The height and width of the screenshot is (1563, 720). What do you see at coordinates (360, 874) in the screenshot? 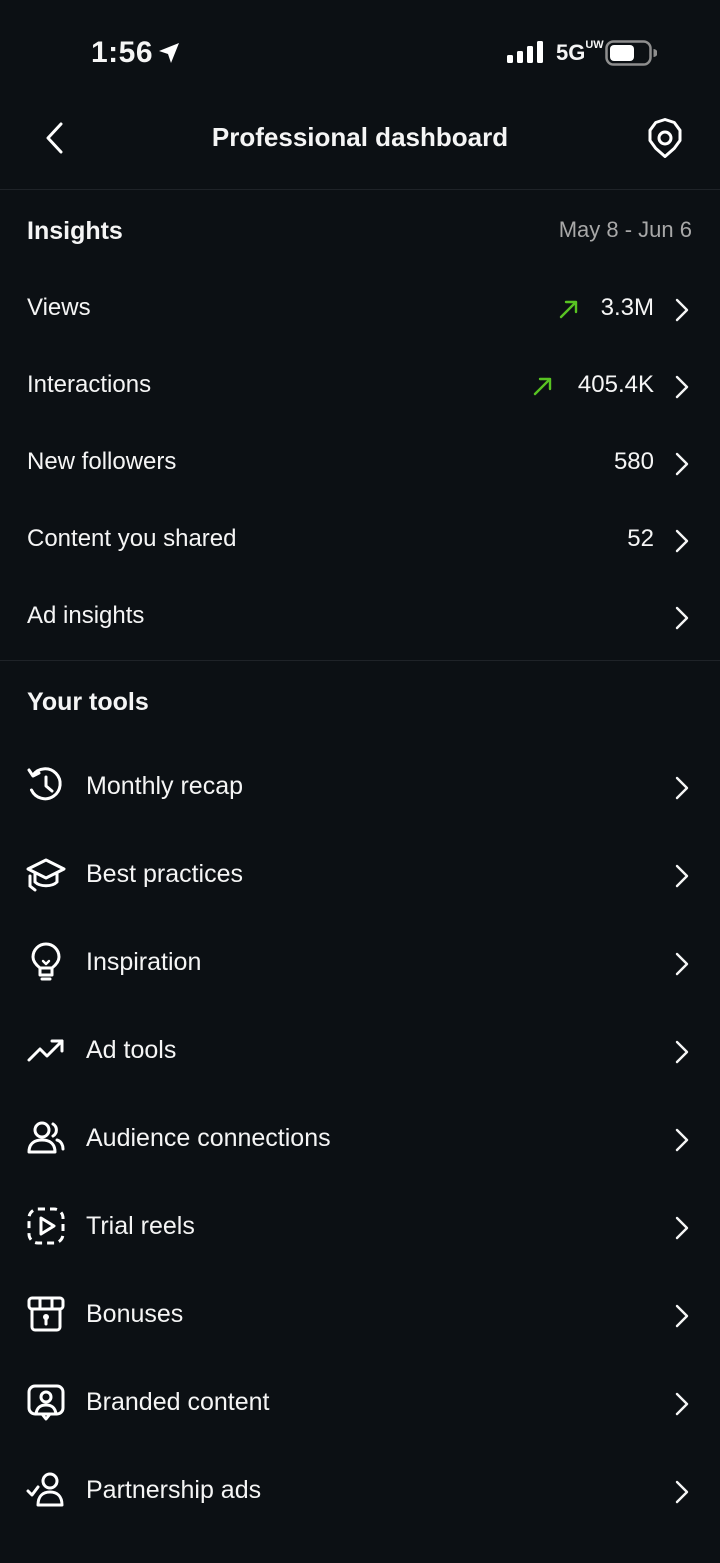
I see `tool-best-practices: Best practices` at bounding box center [360, 874].